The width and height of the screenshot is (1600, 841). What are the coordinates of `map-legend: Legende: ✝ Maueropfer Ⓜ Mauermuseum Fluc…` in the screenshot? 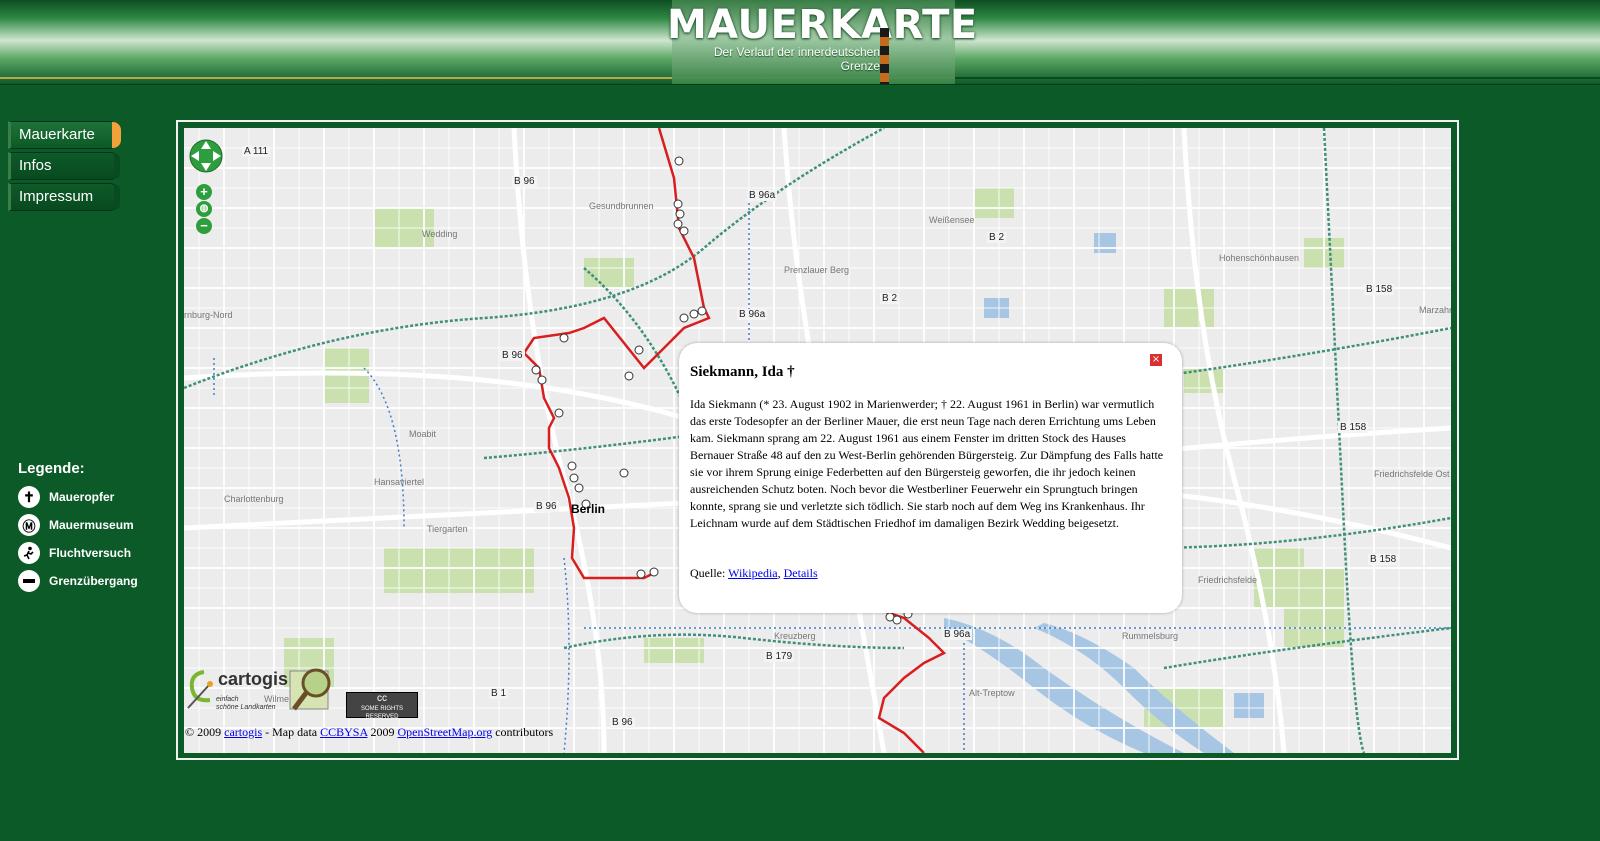 It's located at (78, 527).